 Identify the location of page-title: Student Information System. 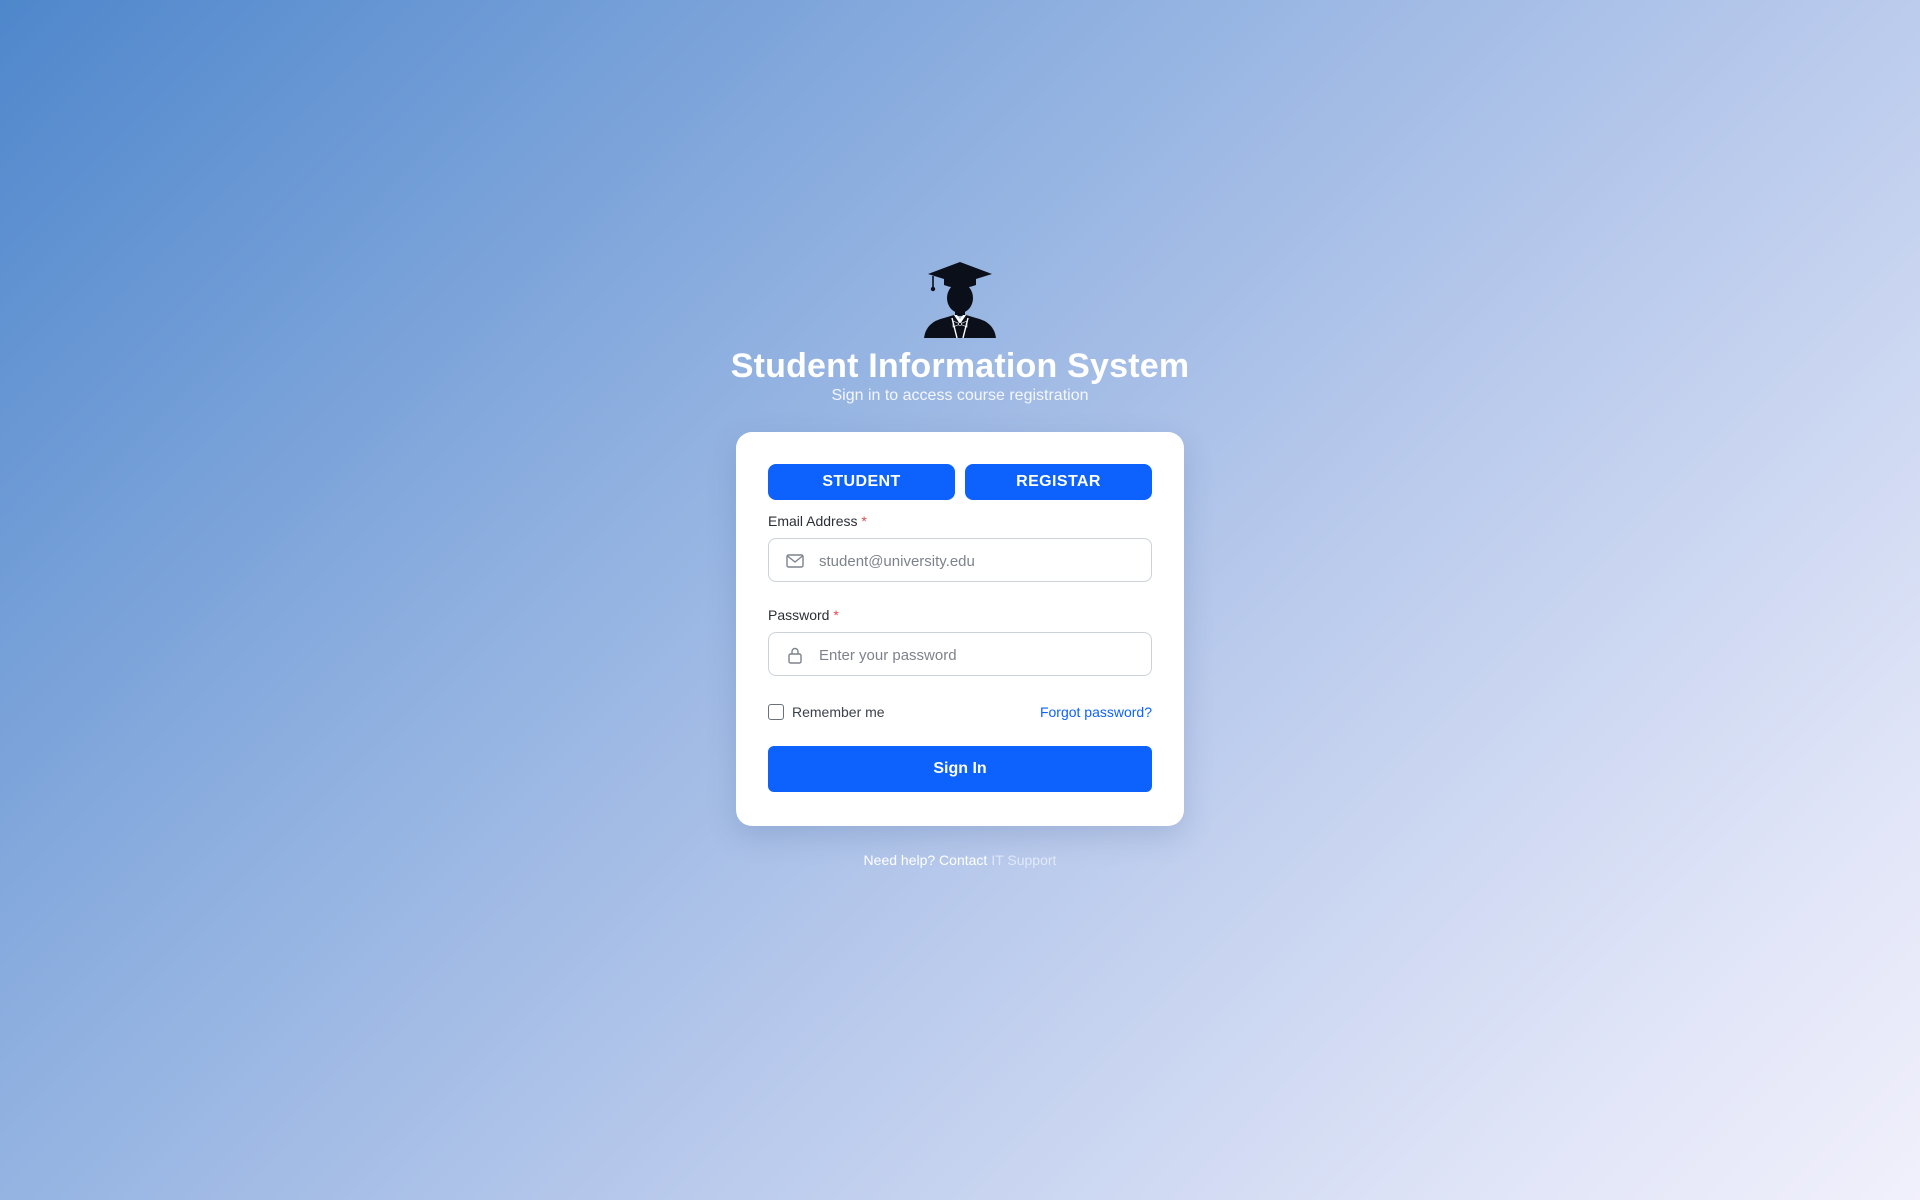
(960, 366).